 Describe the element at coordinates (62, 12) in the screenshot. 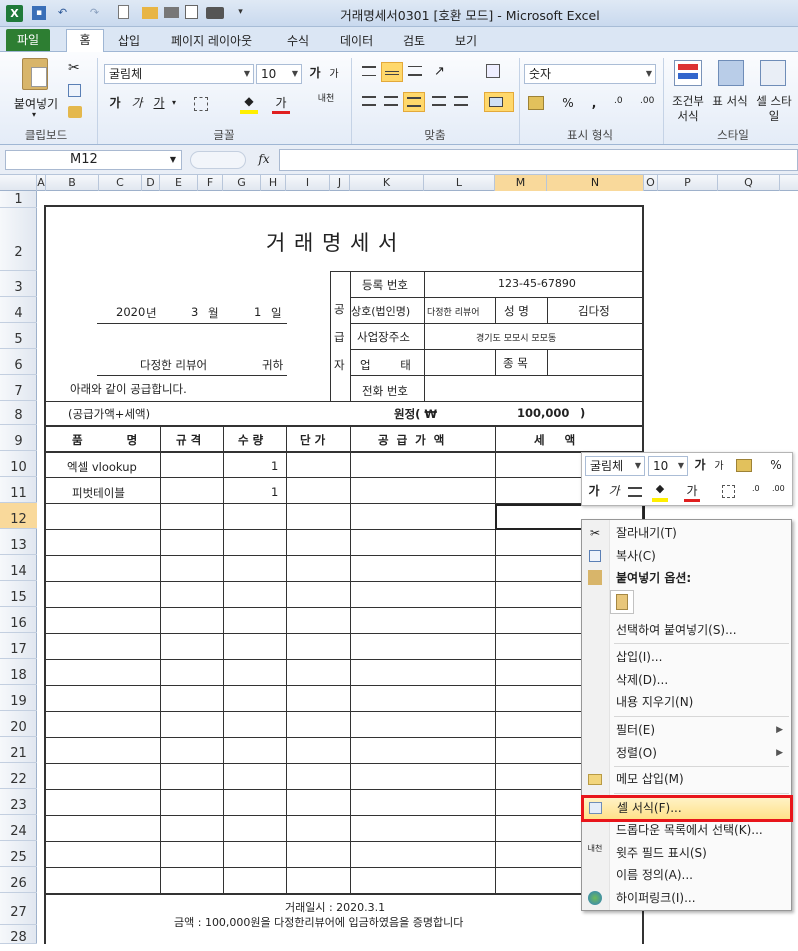

I see `undo-icon: ↶` at that location.